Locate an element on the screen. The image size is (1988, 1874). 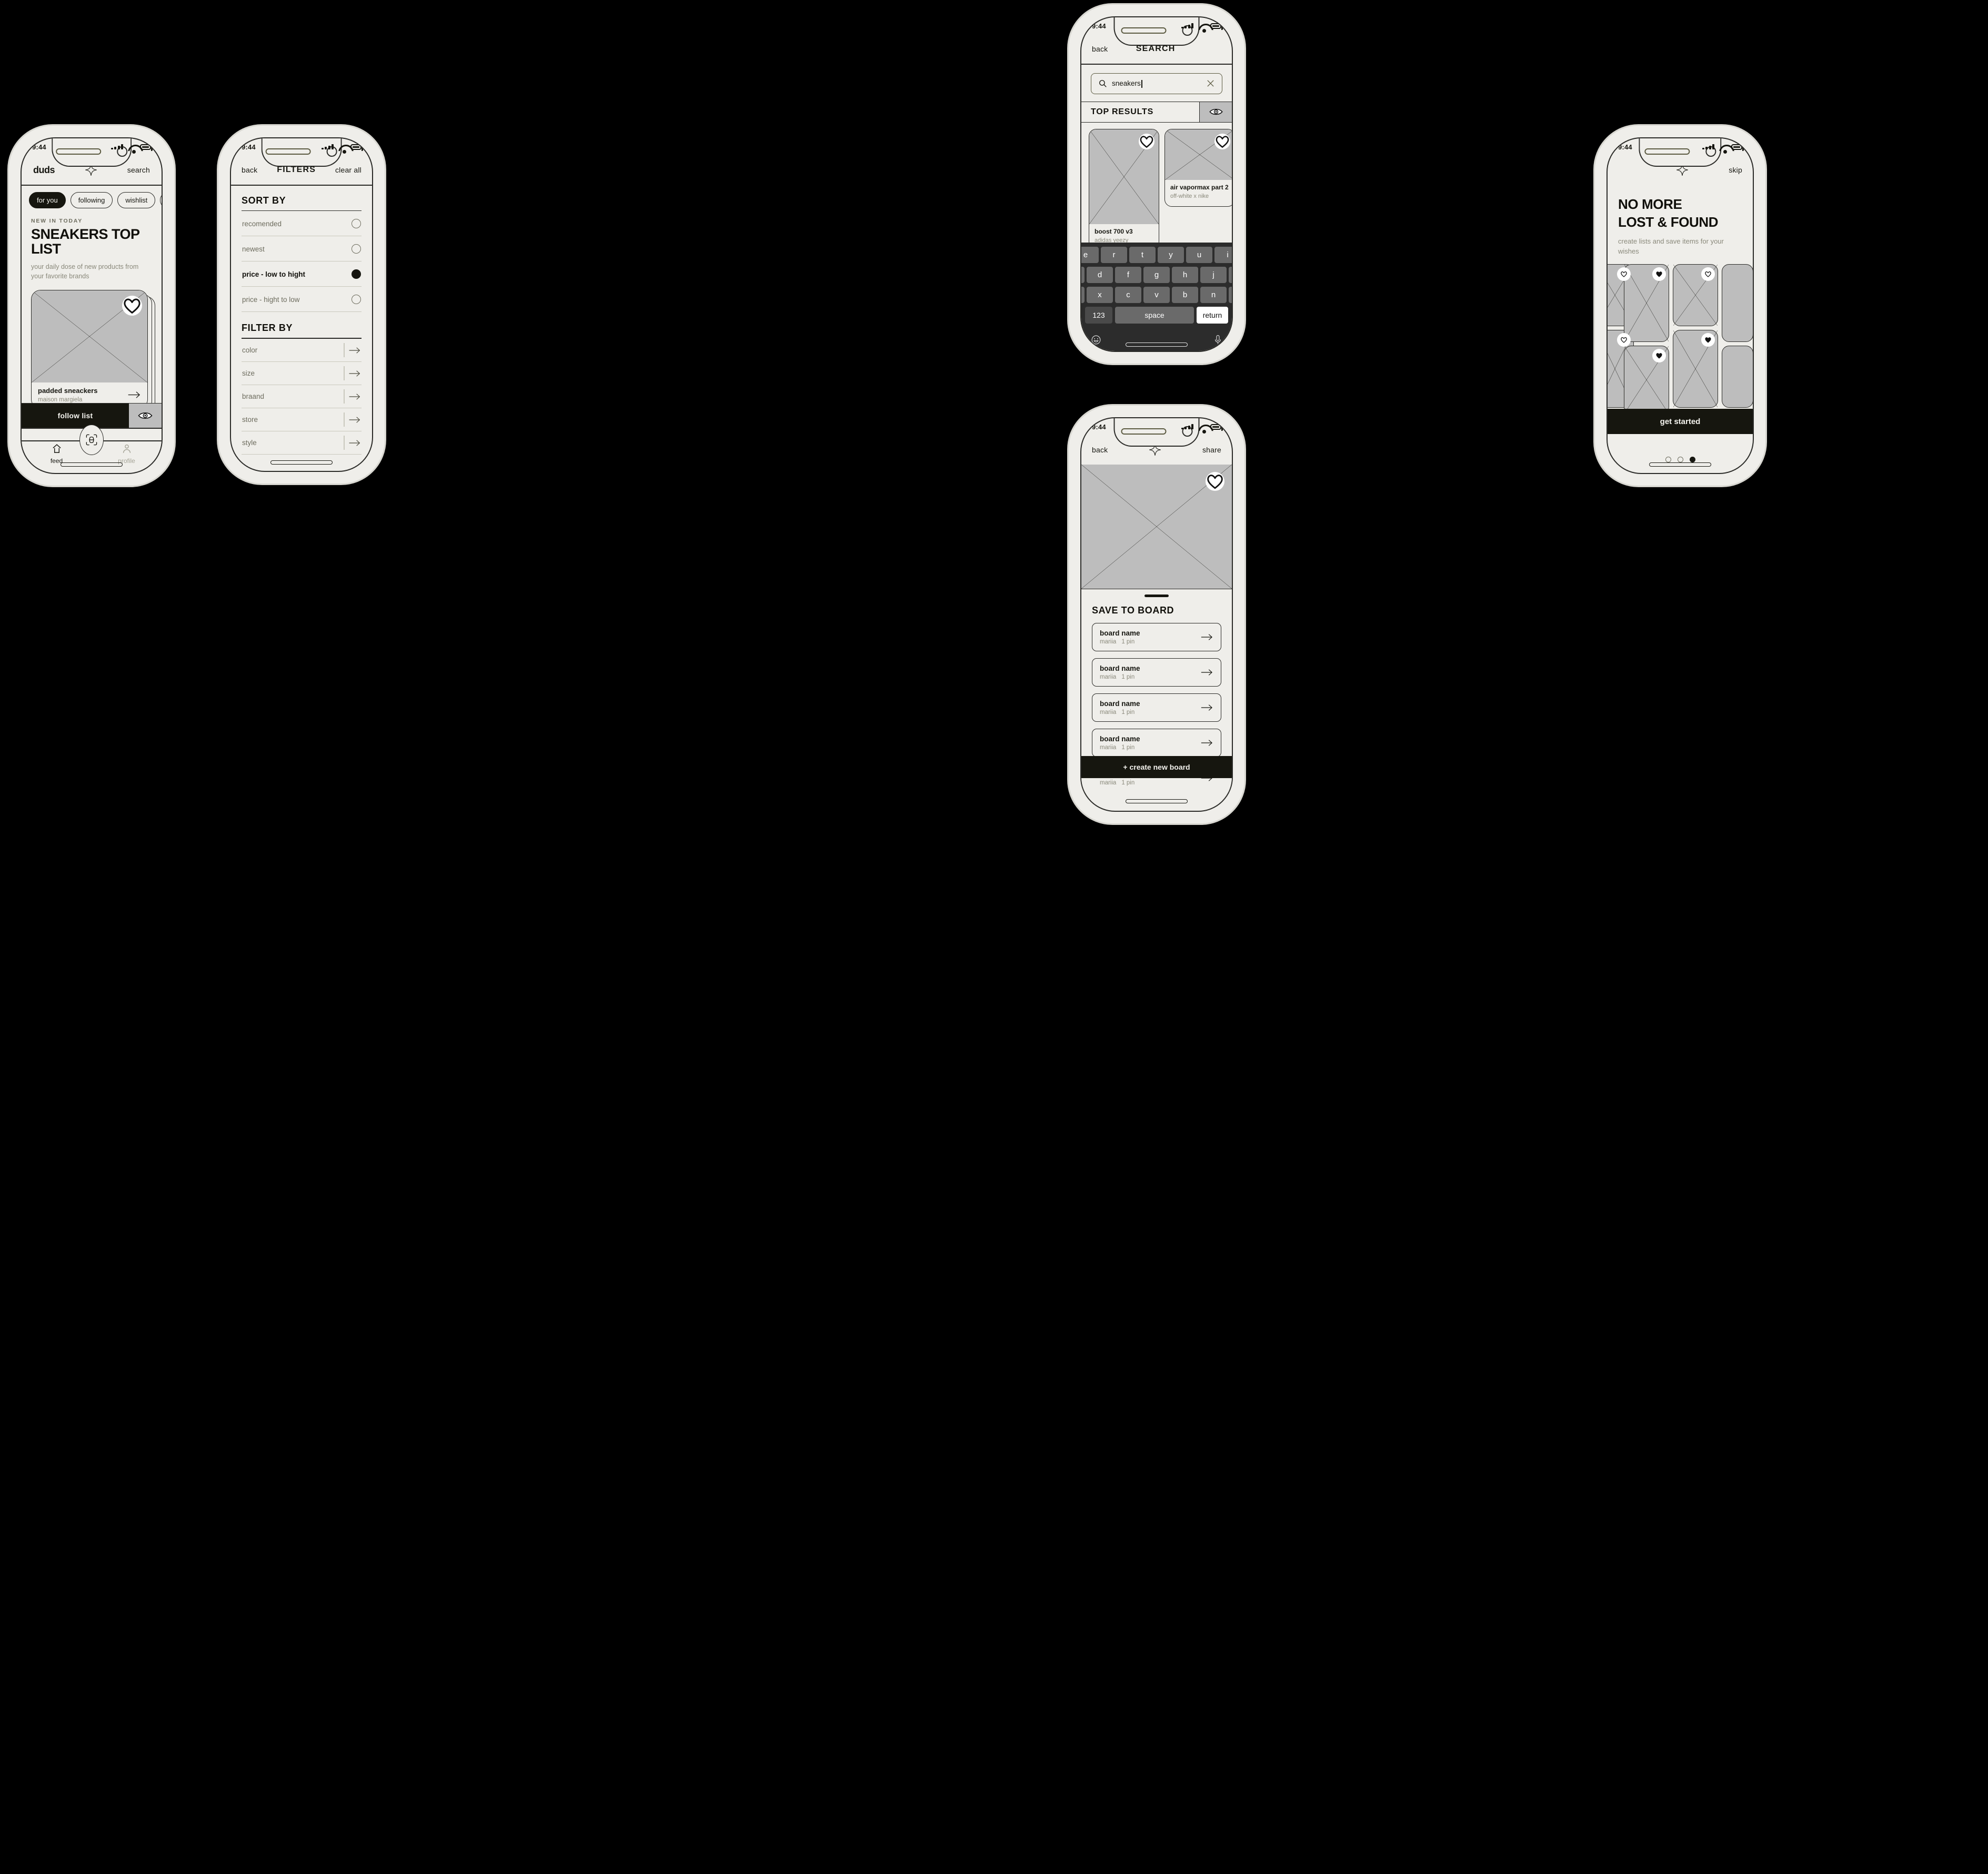
key-m: m is located at coordinates (1230, 295).